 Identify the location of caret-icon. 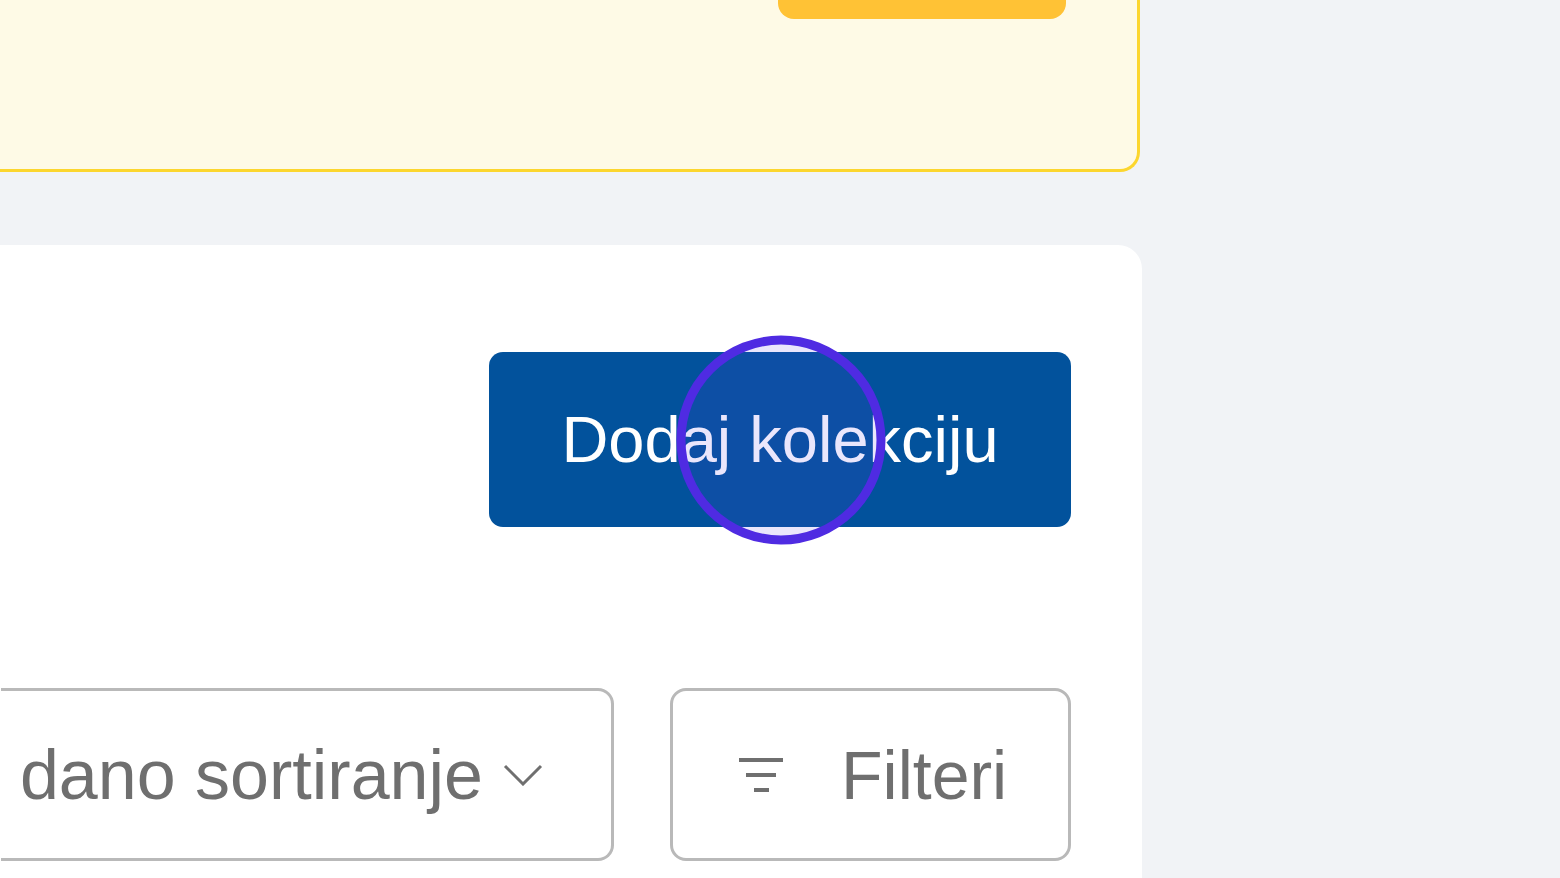
(523, 774).